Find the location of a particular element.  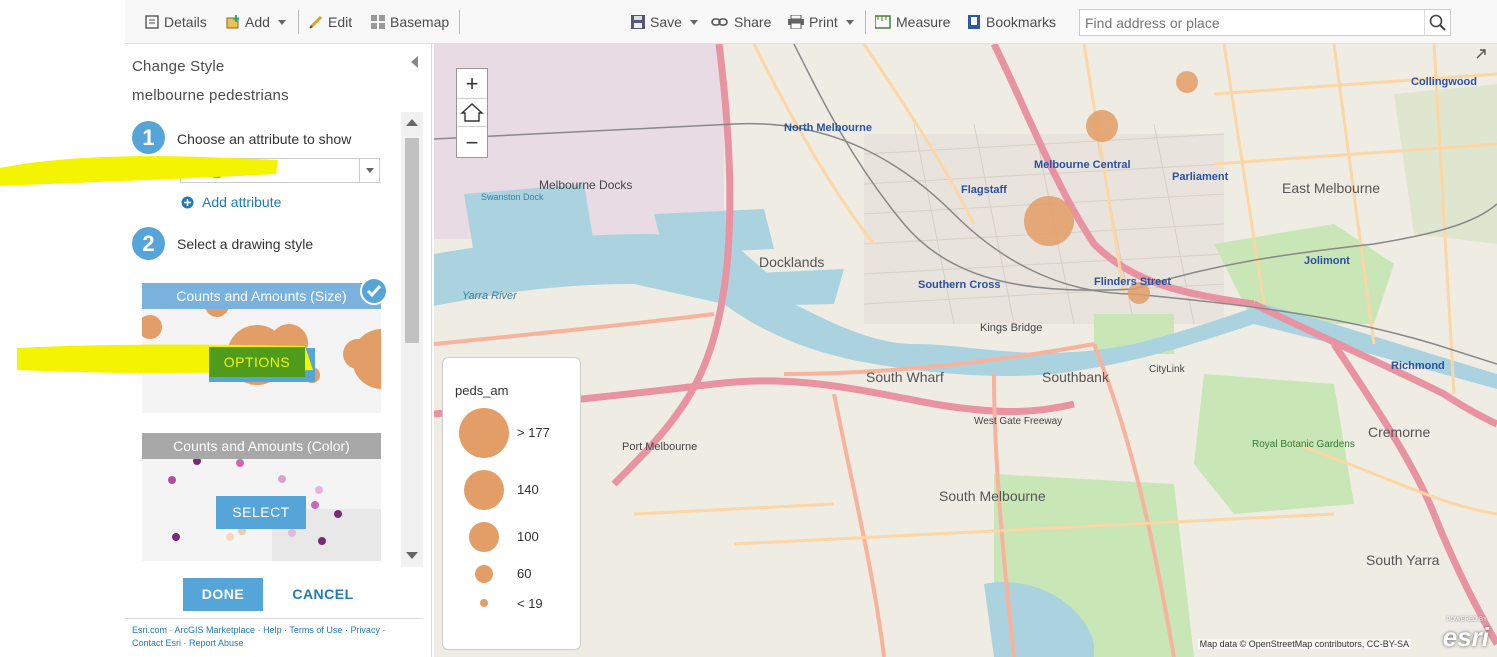

footer-privacy-link: Privacy is located at coordinates (365, 630).